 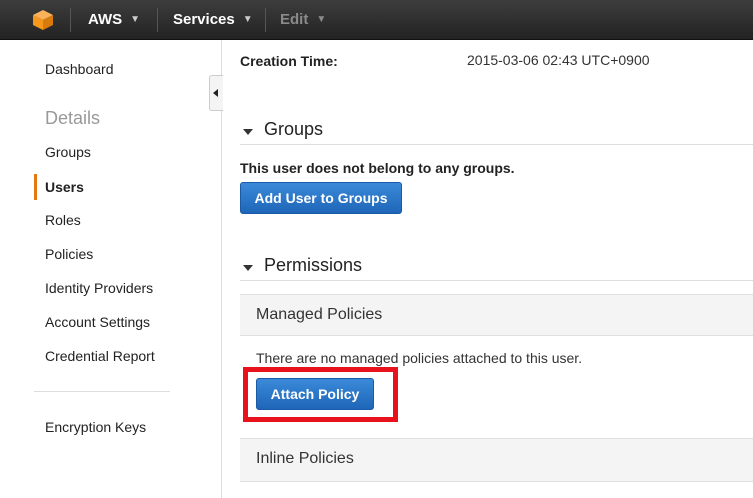 I want to click on services-menu: Services ▼, so click(x=213, y=20).